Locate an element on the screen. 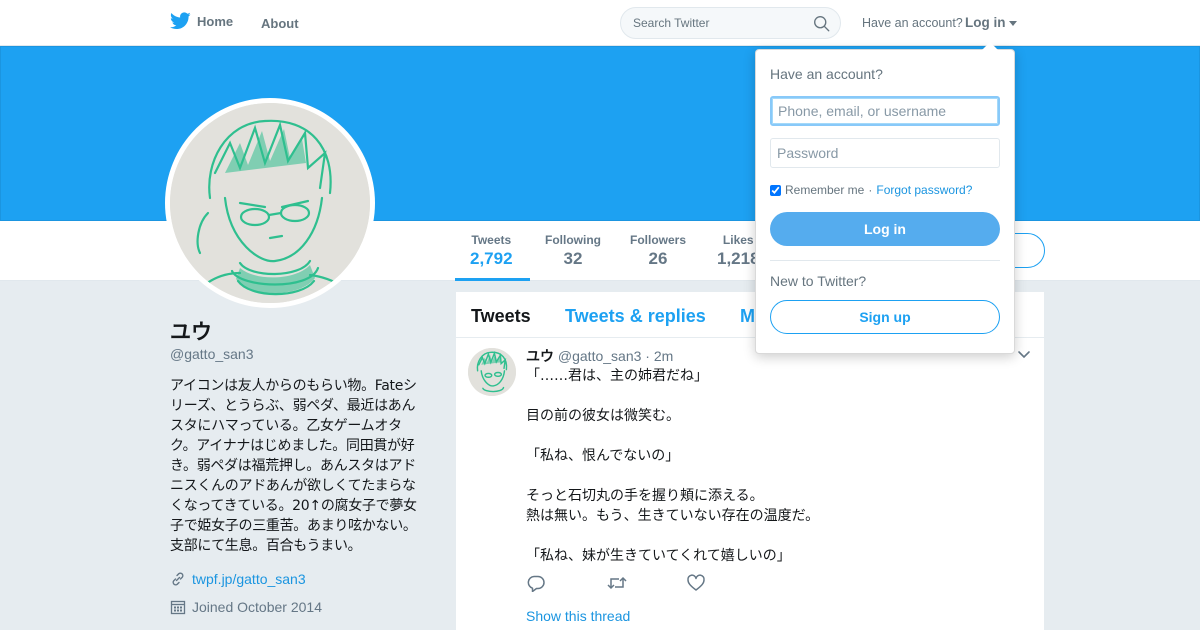 This screenshot has height=630, width=1200. twitter-bird-icon is located at coordinates (180, 21).